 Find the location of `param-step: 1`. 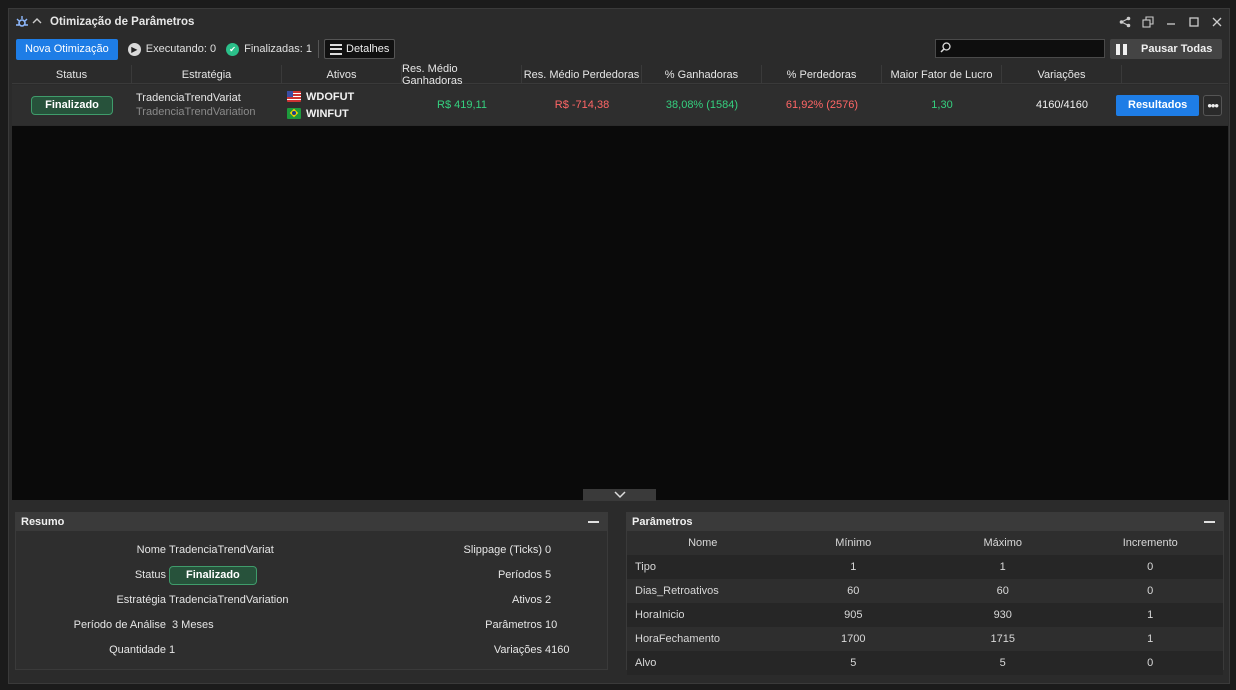

param-step: 1 is located at coordinates (1150, 639).